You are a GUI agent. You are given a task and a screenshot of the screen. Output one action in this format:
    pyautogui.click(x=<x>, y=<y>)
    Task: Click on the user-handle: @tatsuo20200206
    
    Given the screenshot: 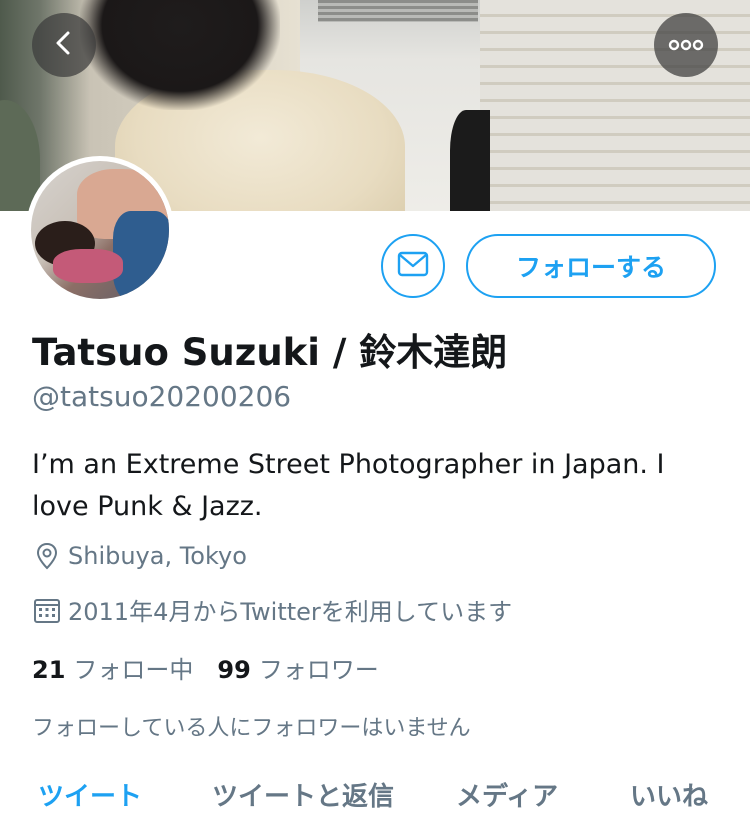 What is the action you would take?
    pyautogui.click(x=162, y=396)
    